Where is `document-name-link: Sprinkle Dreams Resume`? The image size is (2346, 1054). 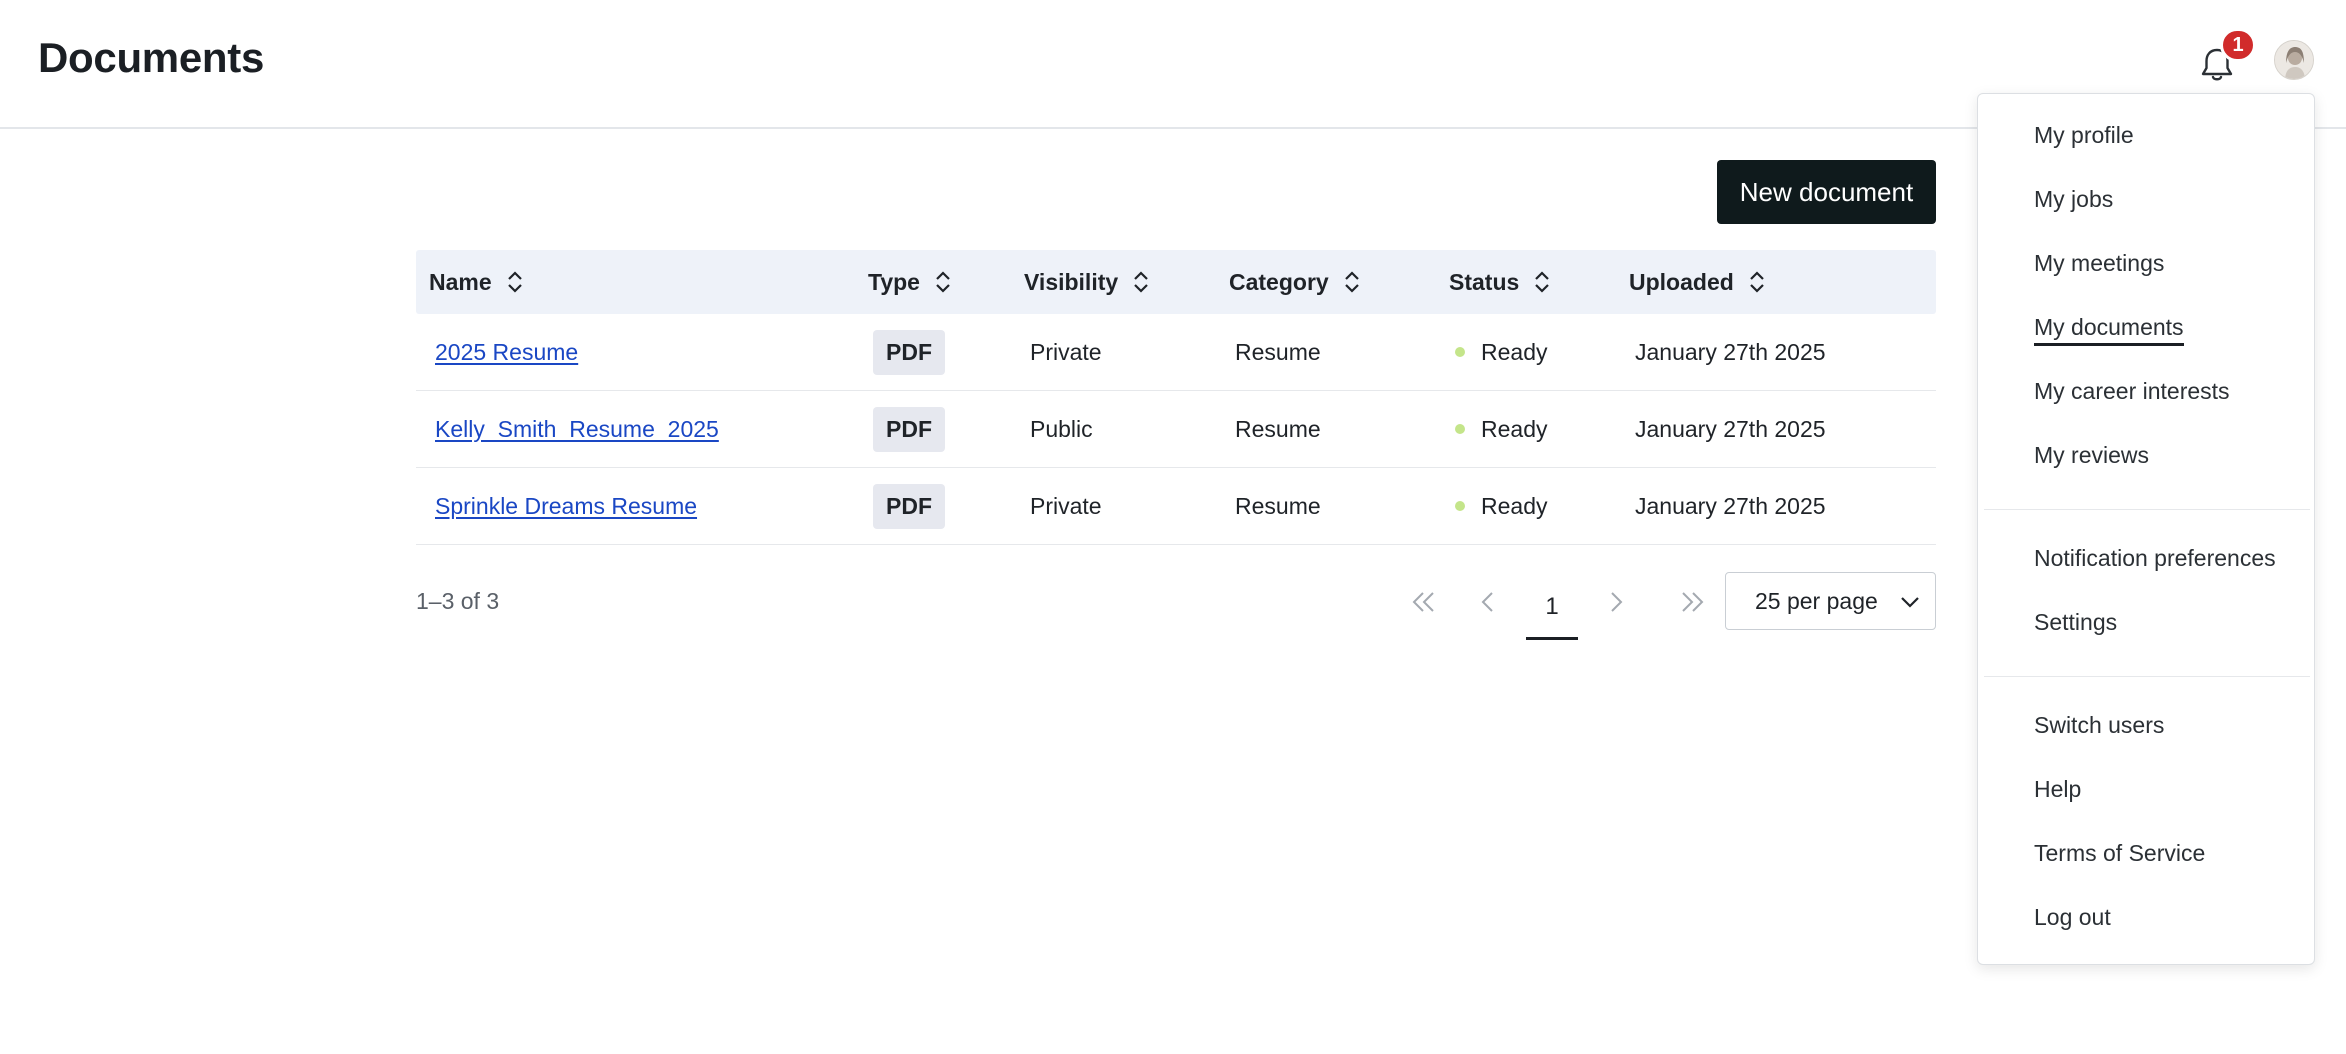
document-name-link: Sprinkle Dreams Resume is located at coordinates (566, 506).